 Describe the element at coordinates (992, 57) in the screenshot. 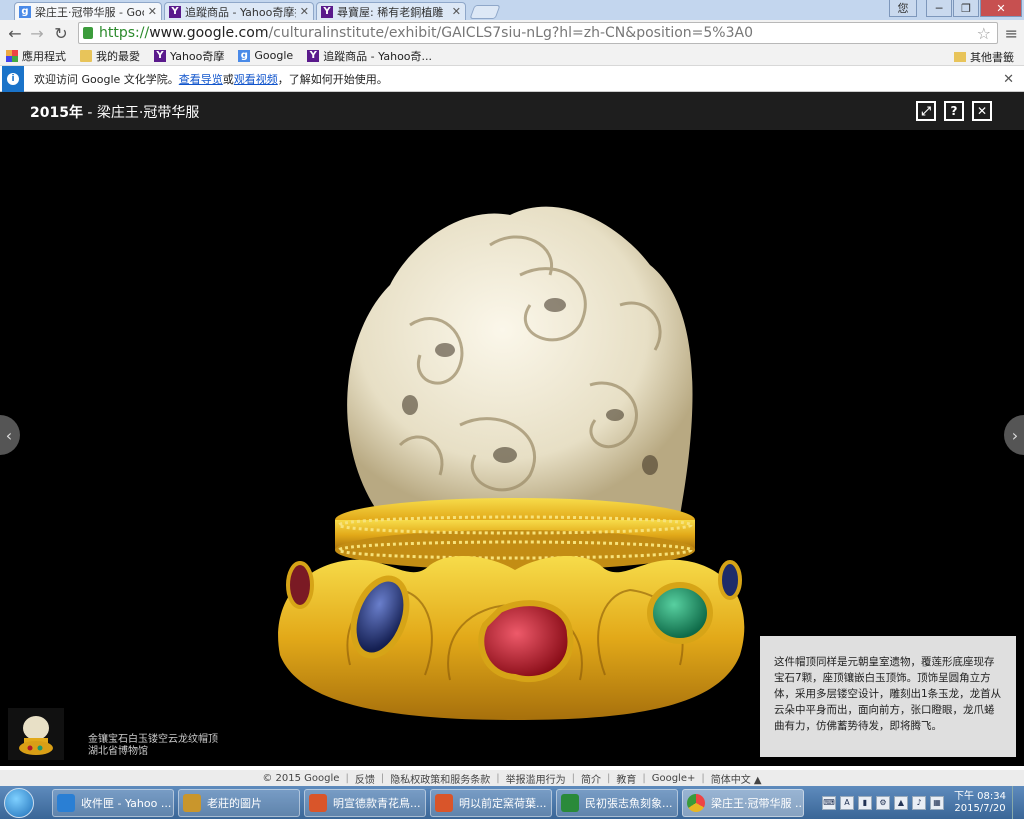

I see `bookmark-label: 其他書籤` at that location.